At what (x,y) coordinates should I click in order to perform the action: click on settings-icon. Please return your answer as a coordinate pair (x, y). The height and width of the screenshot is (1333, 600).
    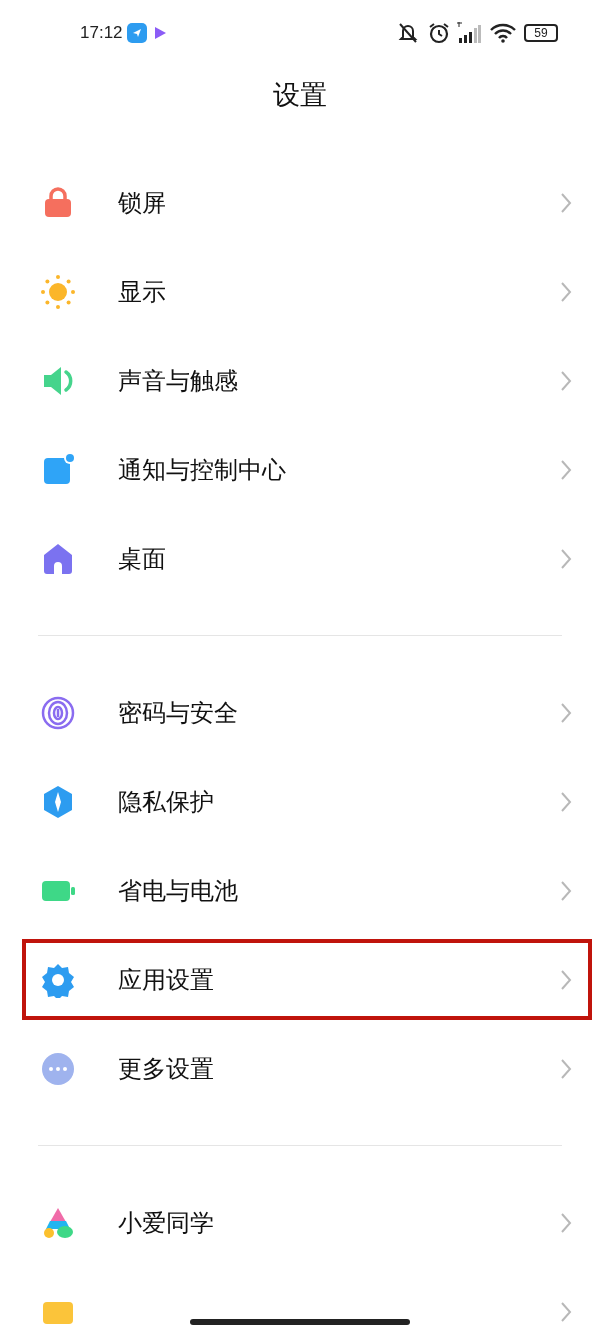
    Looking at the image, I should click on (58, 979).